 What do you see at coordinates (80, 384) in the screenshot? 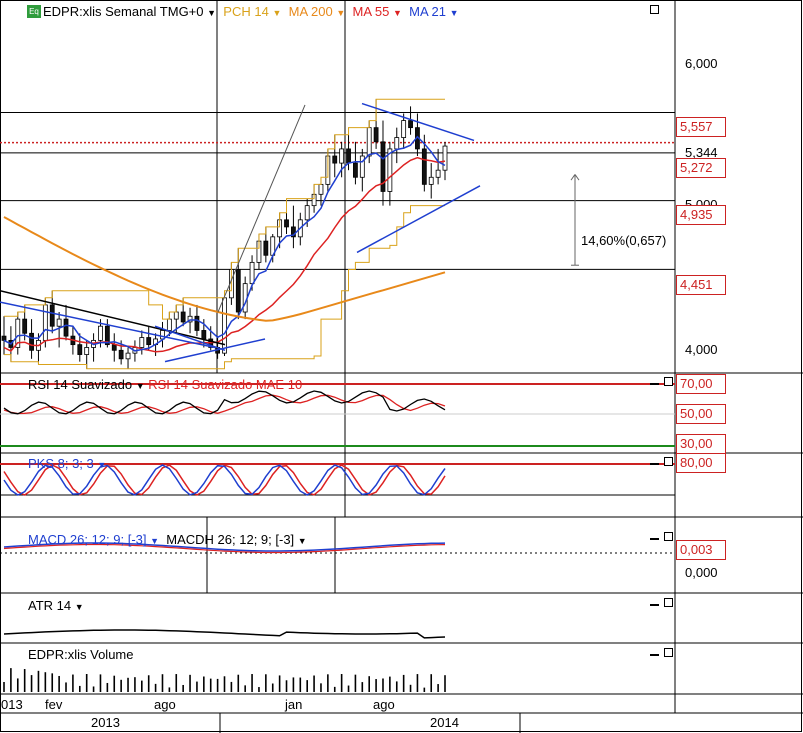
I see `rsi-name: RSI 14 Suavizado` at bounding box center [80, 384].